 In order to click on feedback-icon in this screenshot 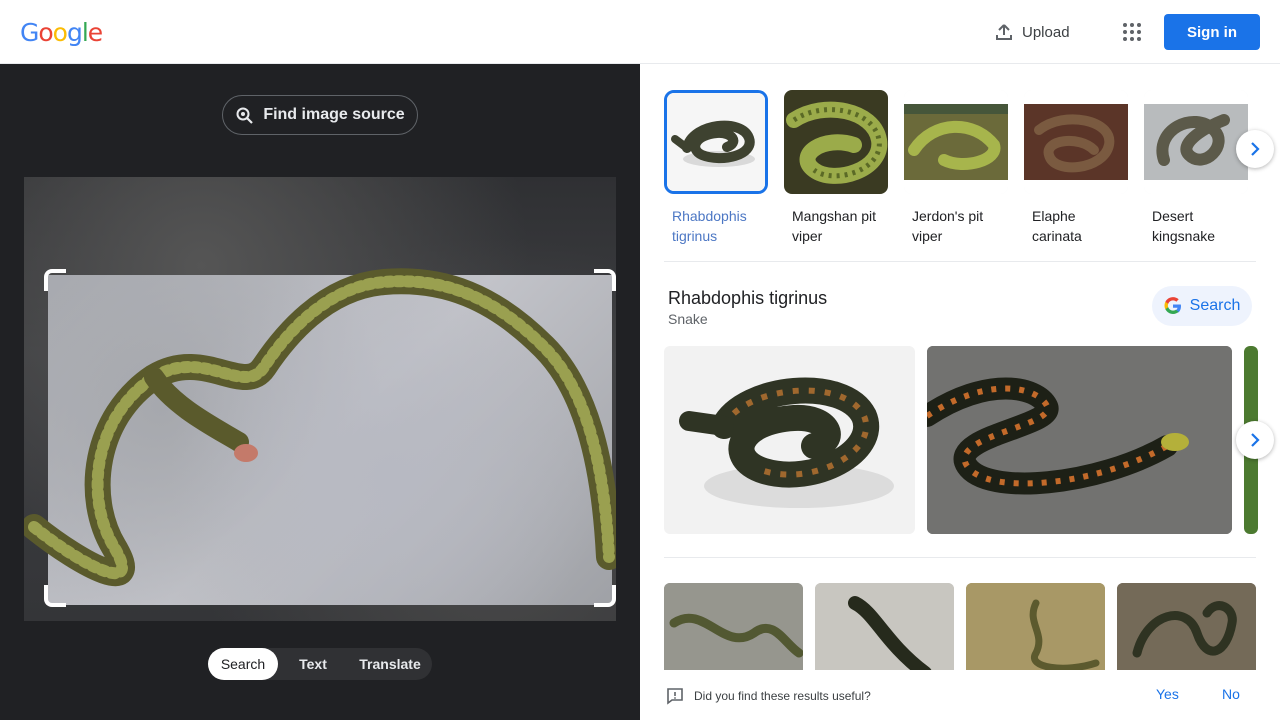, I will do `click(675, 696)`.